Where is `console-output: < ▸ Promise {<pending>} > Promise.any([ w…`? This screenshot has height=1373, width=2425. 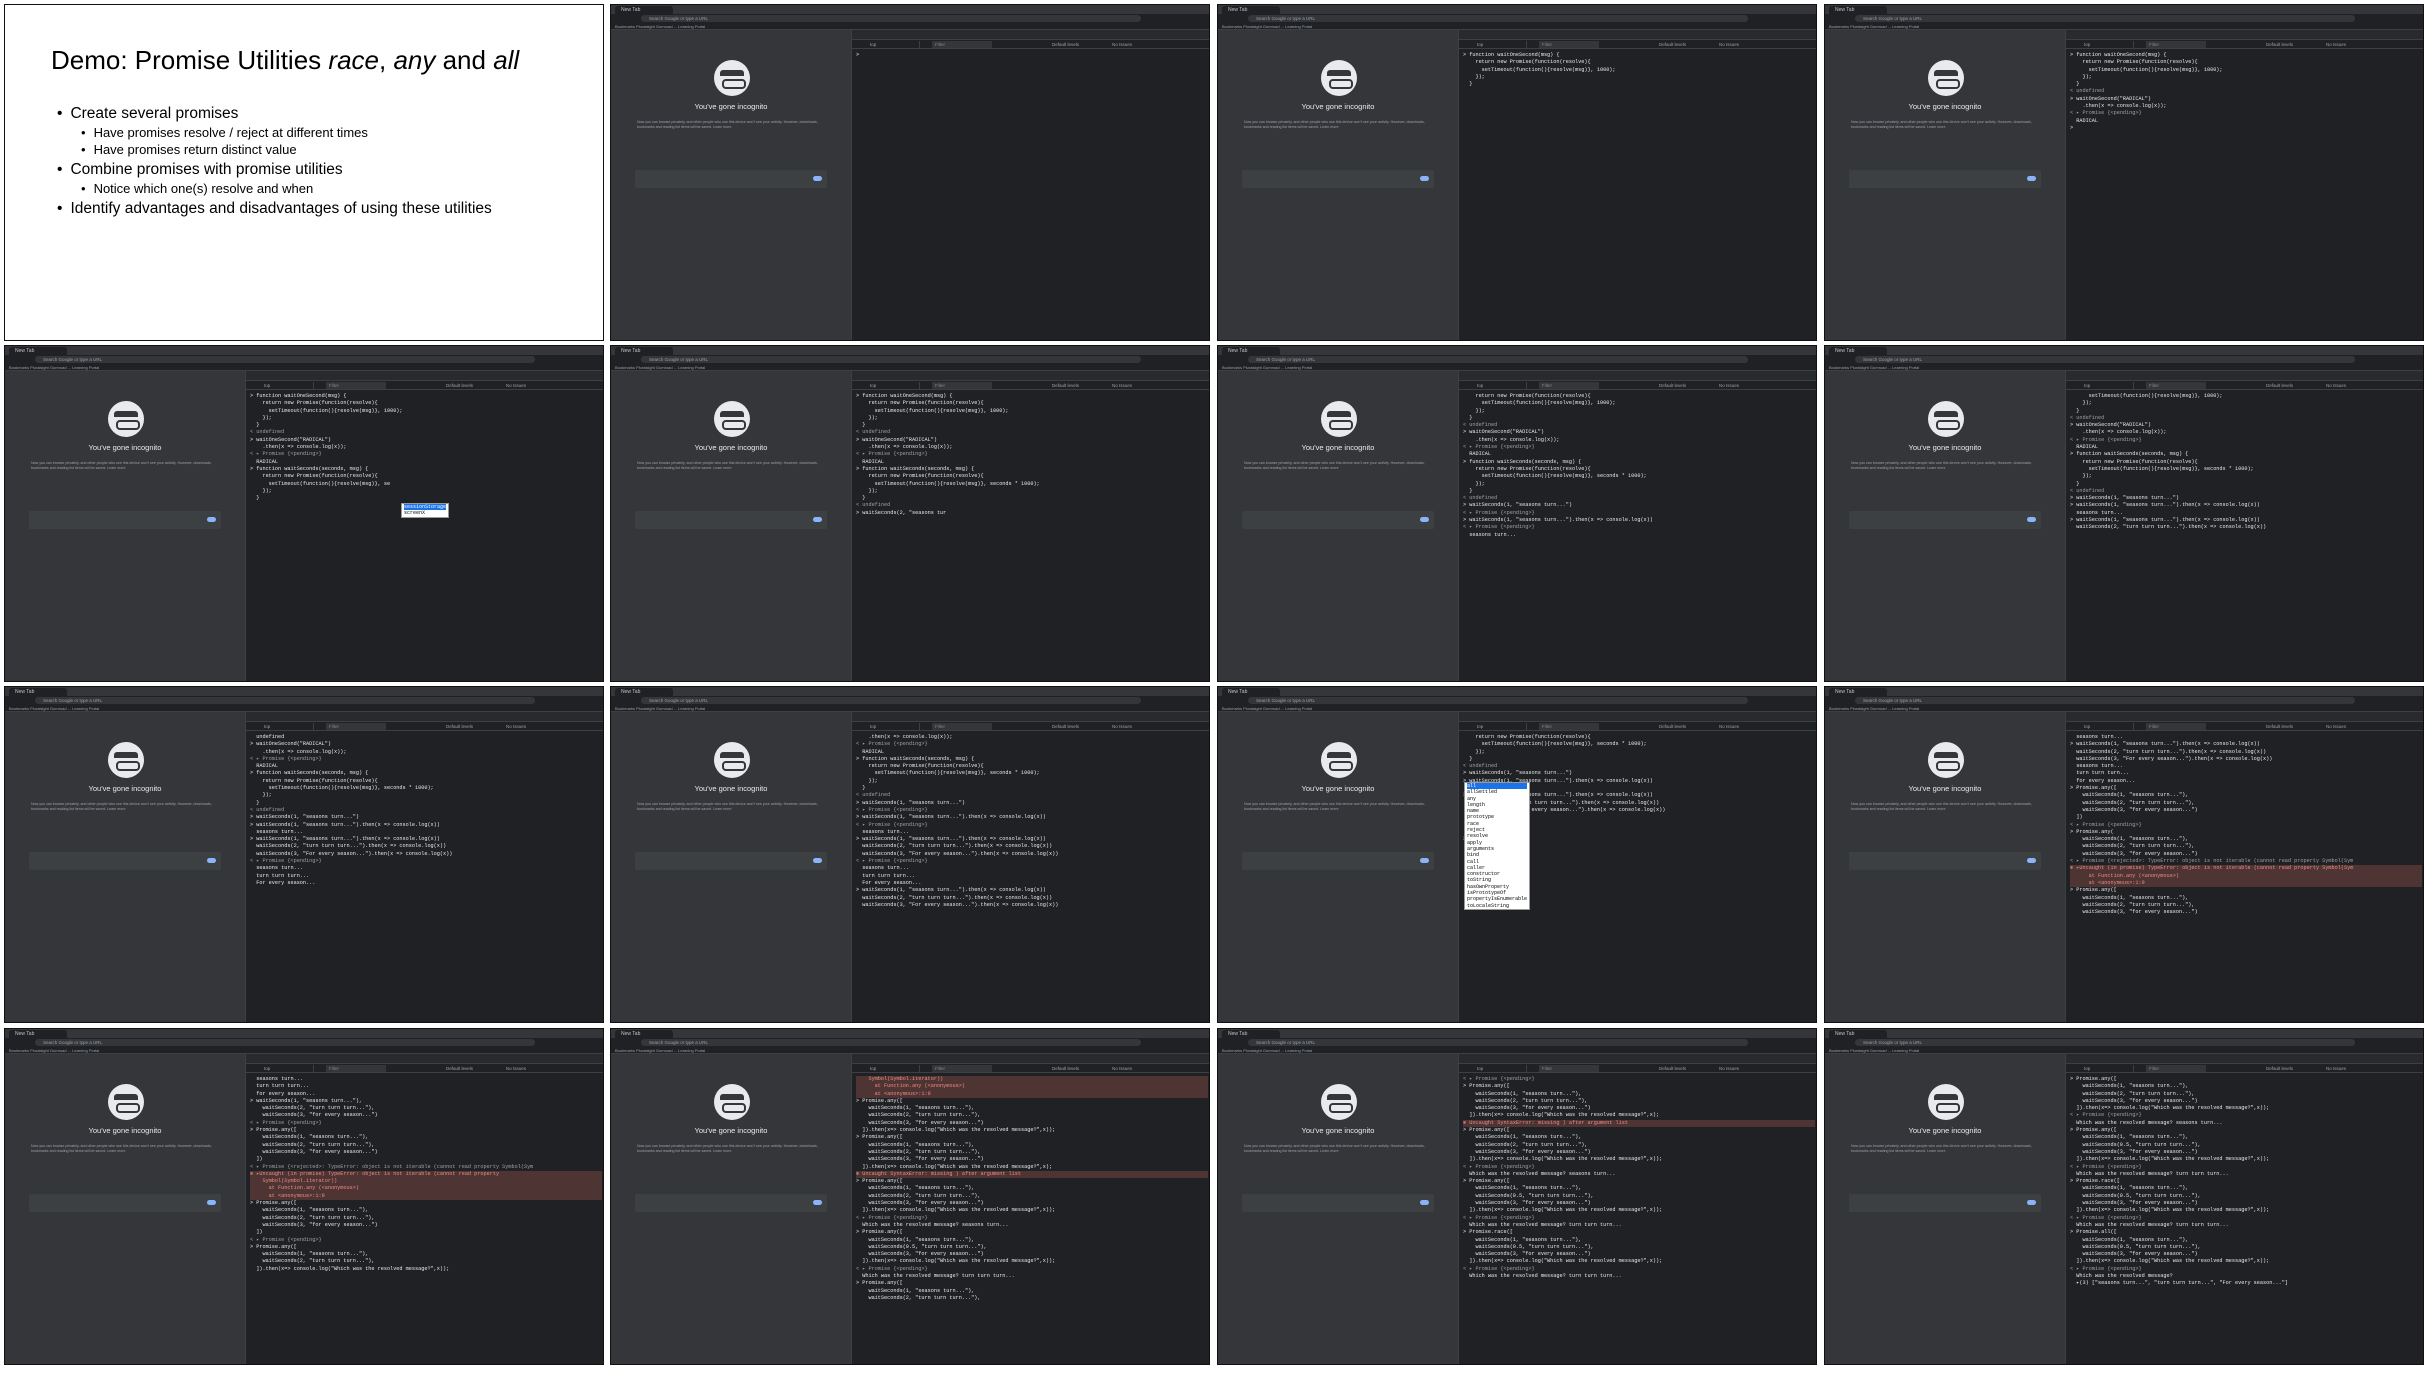 console-output: < ▸ Promise {<pending>} > Promise.any([ w… is located at coordinates (1637, 1219).